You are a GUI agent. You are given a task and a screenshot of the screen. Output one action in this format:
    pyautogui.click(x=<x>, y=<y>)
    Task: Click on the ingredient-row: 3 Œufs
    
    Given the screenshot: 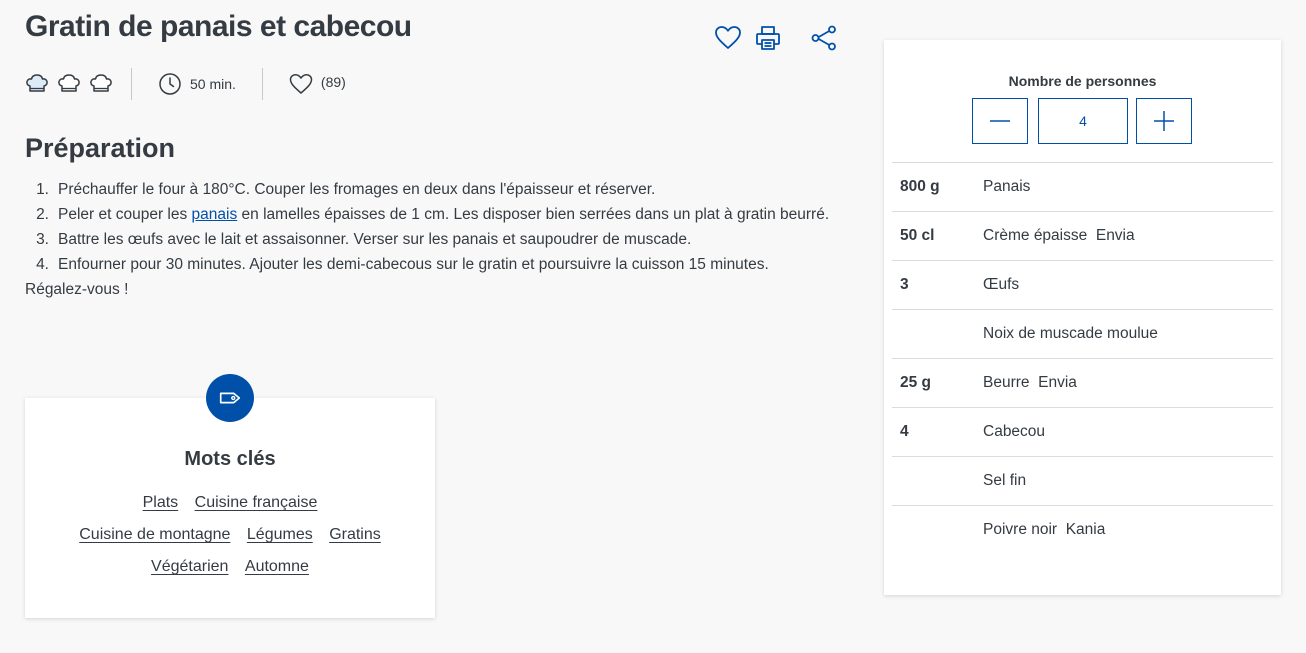 What is the action you would take?
    pyautogui.click(x=1082, y=284)
    